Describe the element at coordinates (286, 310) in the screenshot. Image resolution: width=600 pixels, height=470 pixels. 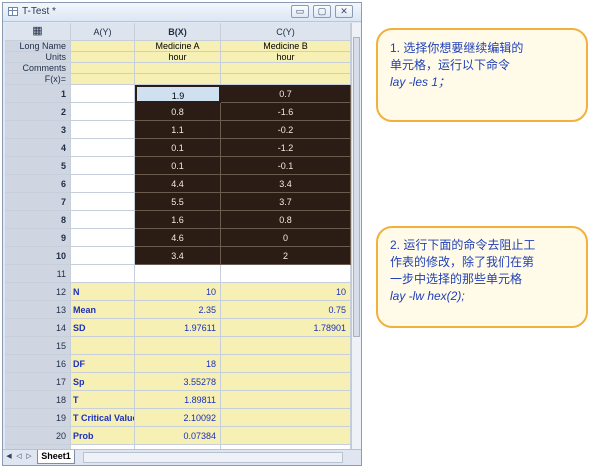
I see `stat-value-c: 0.75` at that location.